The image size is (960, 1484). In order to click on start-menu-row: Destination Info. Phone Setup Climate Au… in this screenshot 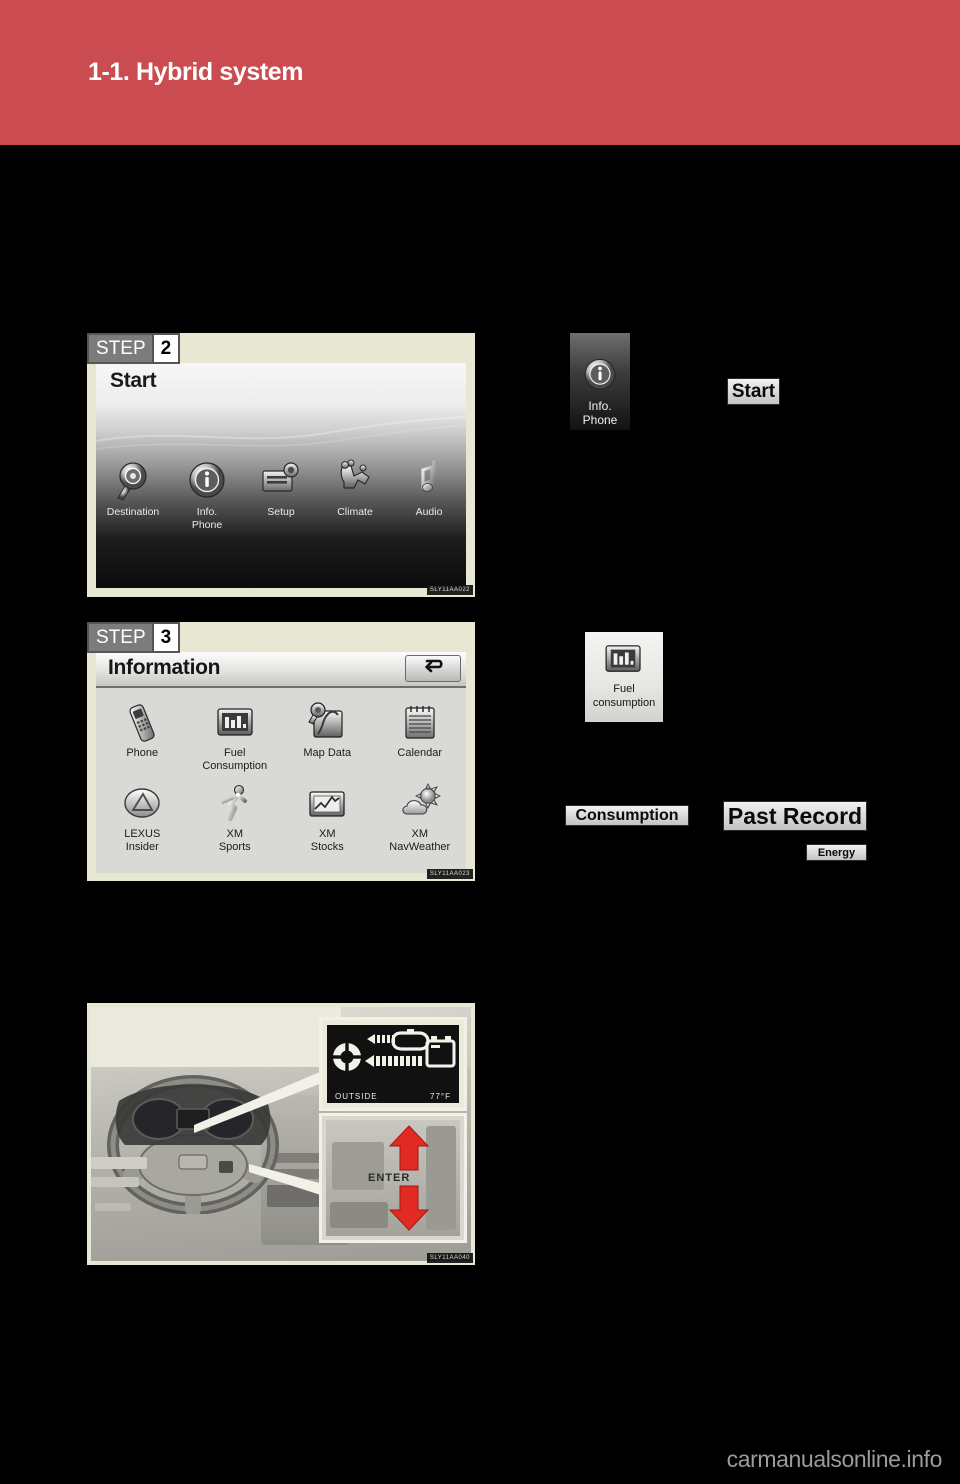, I will do `click(281, 494)`.